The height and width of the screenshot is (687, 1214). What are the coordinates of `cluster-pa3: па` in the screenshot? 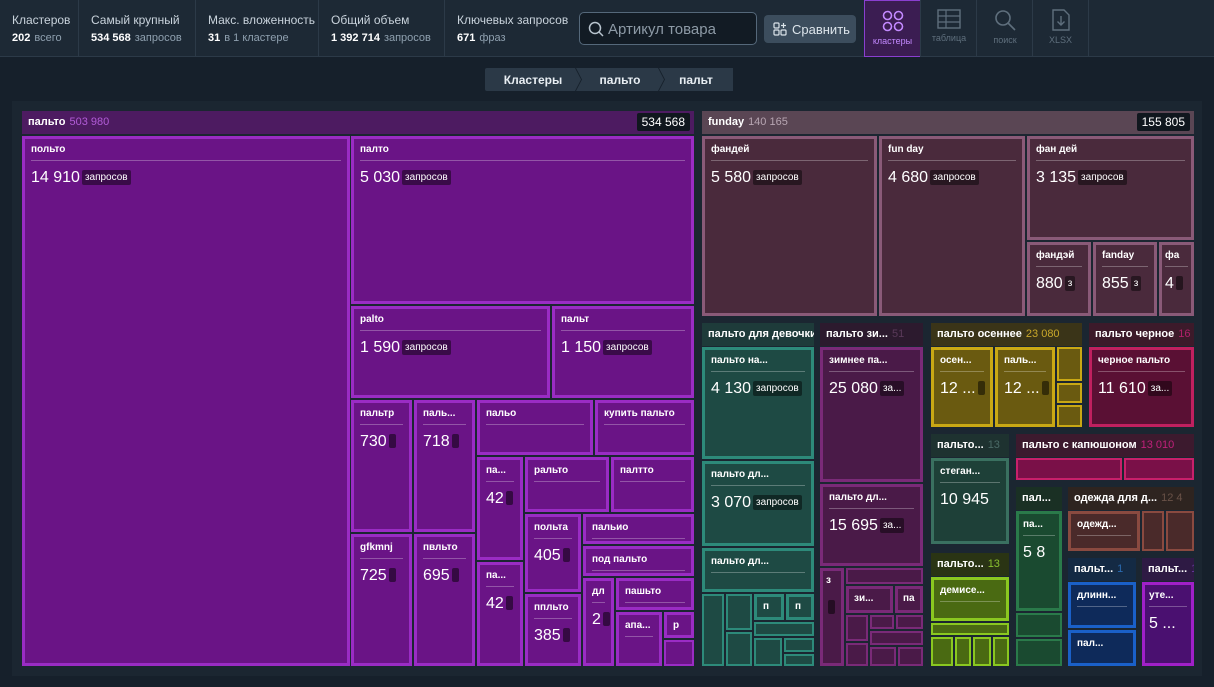 It's located at (909, 599).